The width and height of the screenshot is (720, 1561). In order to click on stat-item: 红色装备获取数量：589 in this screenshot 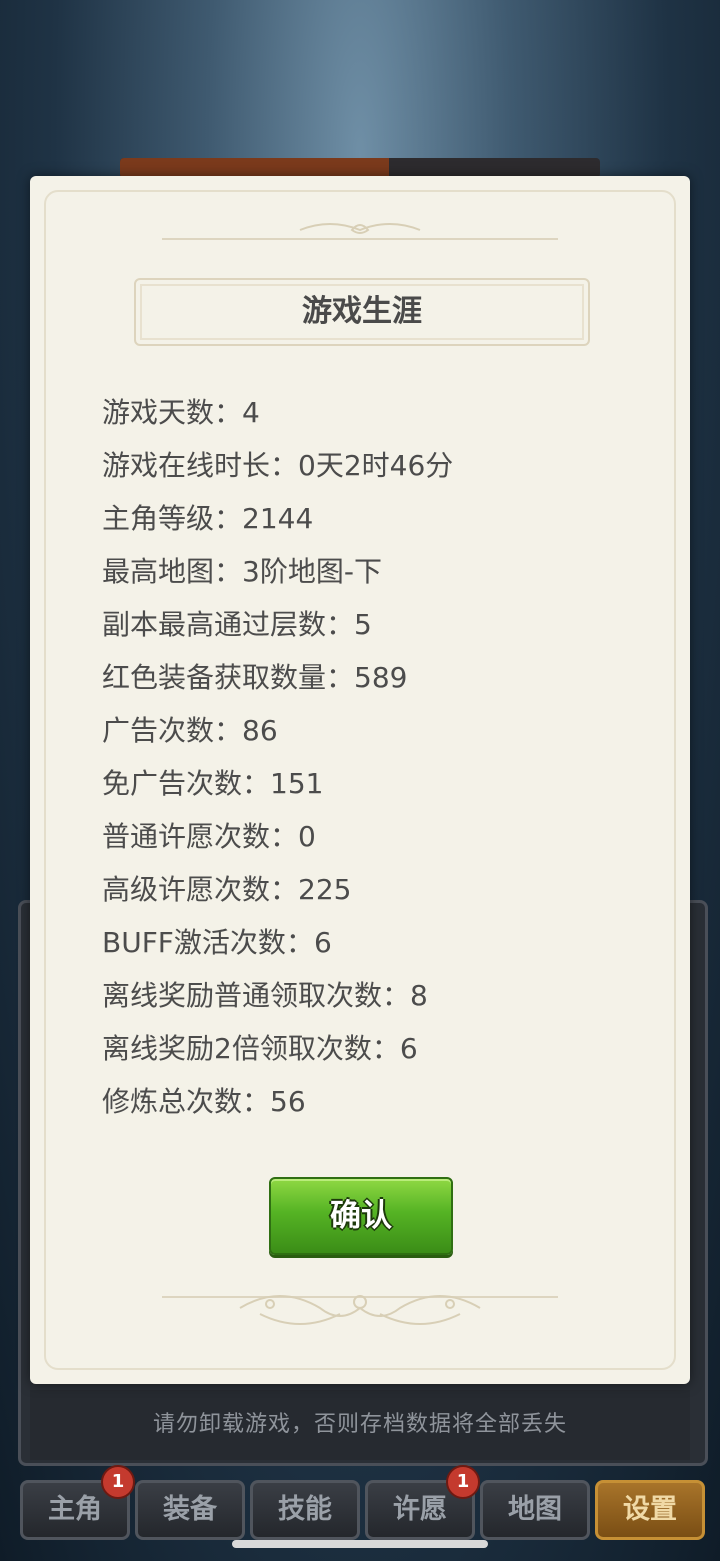, I will do `click(255, 677)`.